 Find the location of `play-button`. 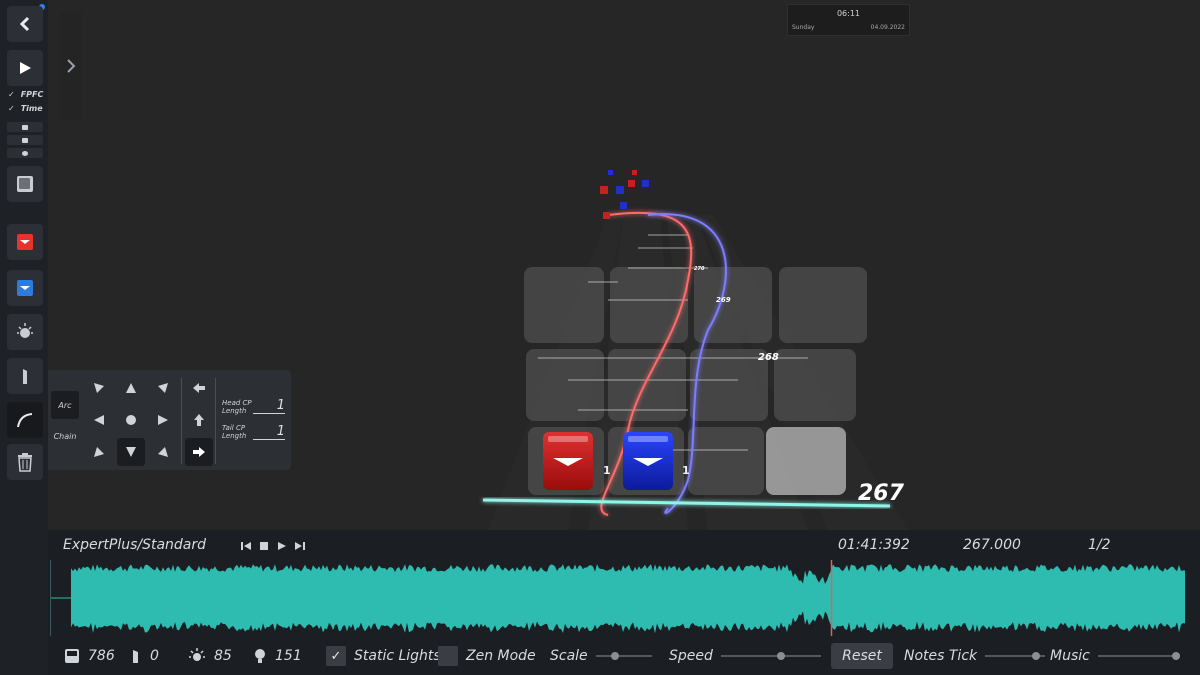

play-button is located at coordinates (25, 68).